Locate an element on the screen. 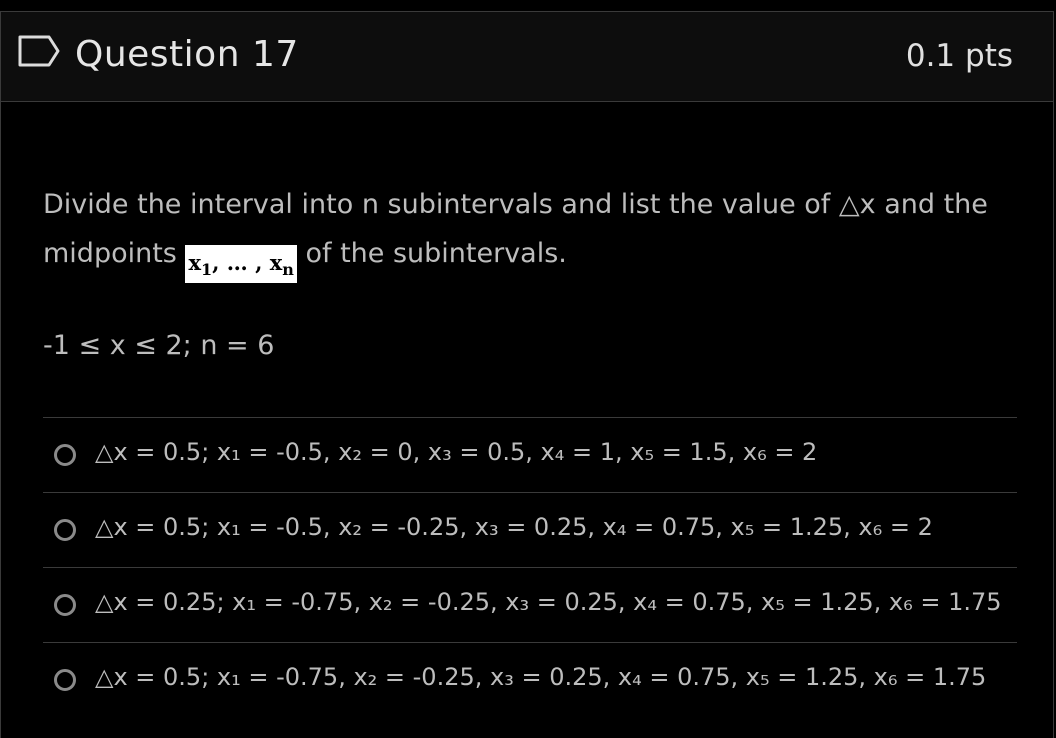  question-points: 0.1 pts is located at coordinates (959, 56).